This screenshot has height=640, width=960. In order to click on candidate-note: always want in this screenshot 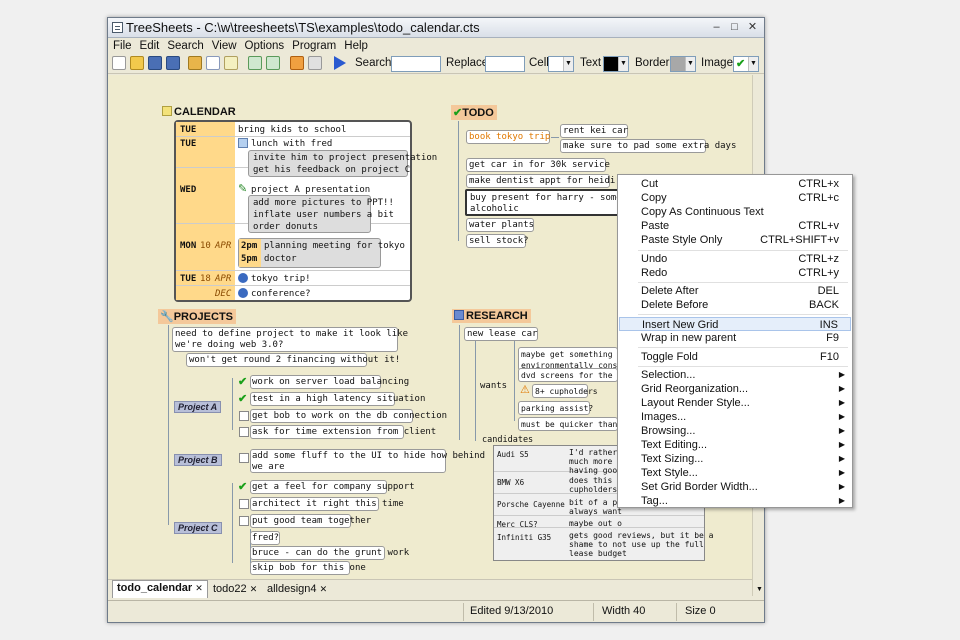, I will do `click(595, 511)`.